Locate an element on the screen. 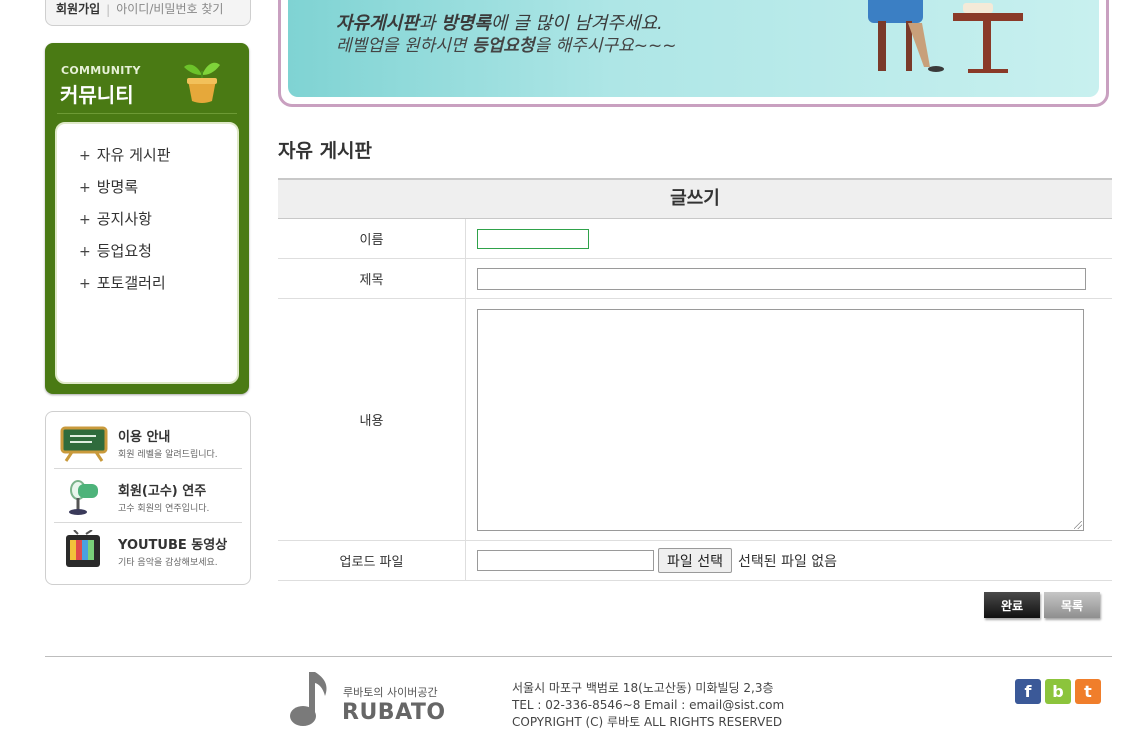 The width and height of the screenshot is (1141, 756). file-path-input is located at coordinates (565, 560).